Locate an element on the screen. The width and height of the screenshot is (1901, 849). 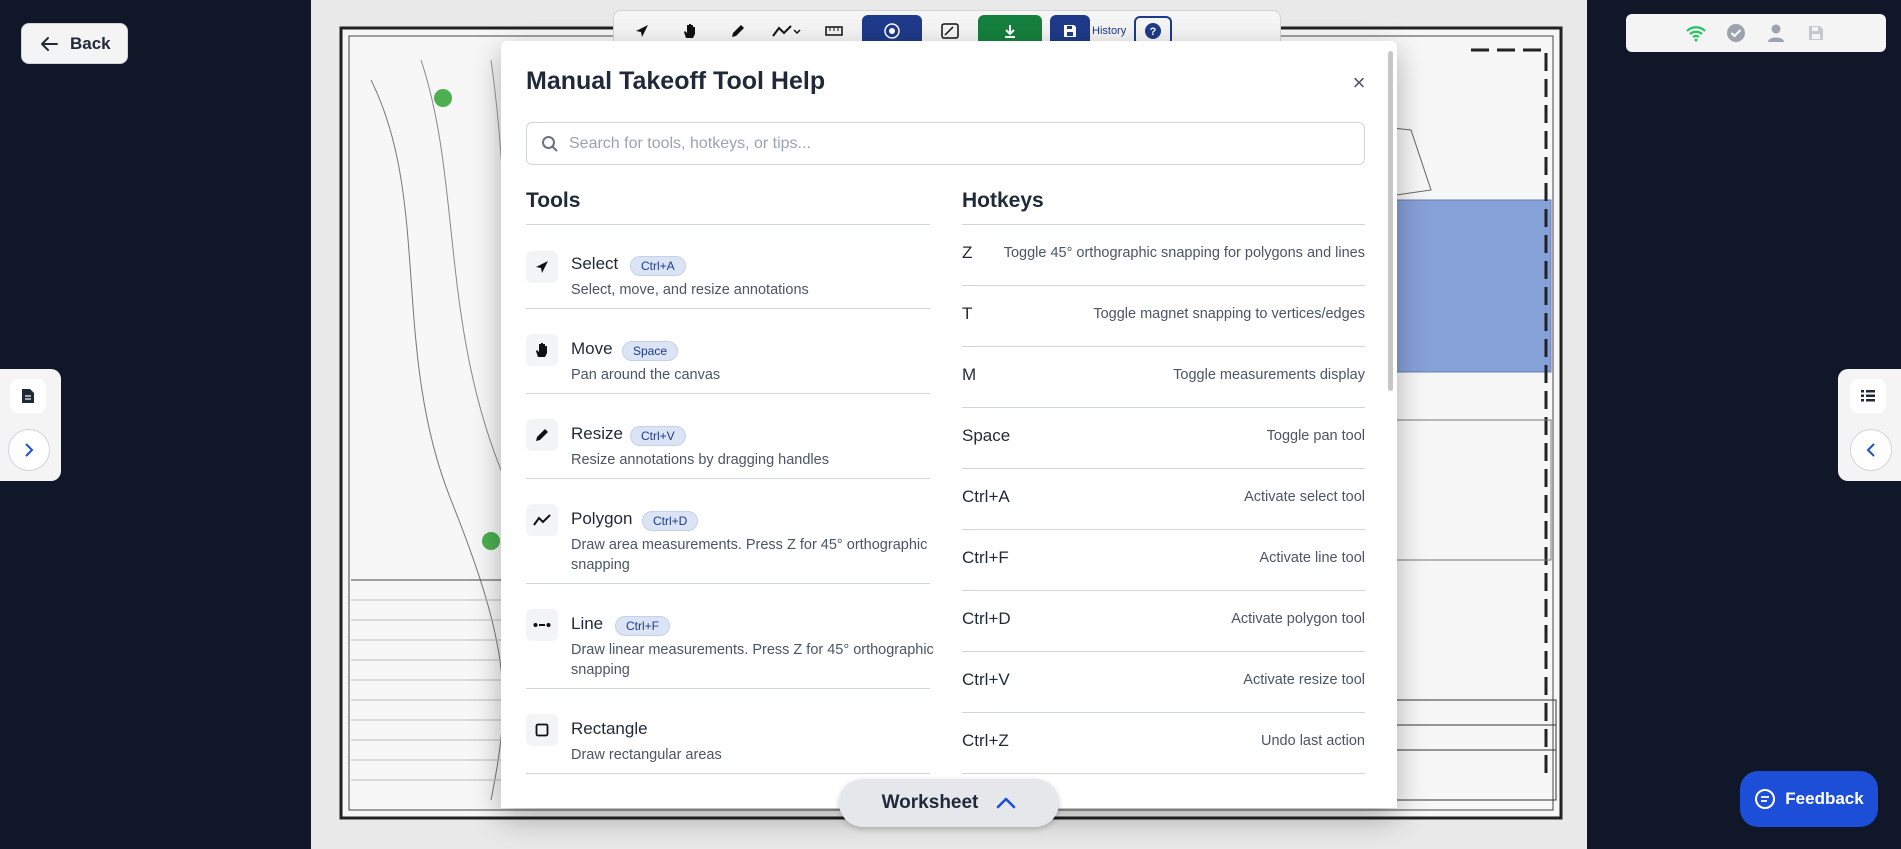
close-icon: × is located at coordinates (1359, 82).